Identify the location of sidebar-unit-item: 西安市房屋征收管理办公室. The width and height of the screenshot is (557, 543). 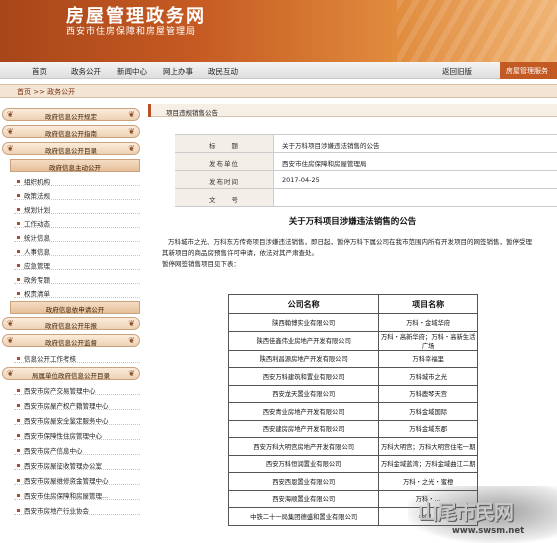
(77, 464).